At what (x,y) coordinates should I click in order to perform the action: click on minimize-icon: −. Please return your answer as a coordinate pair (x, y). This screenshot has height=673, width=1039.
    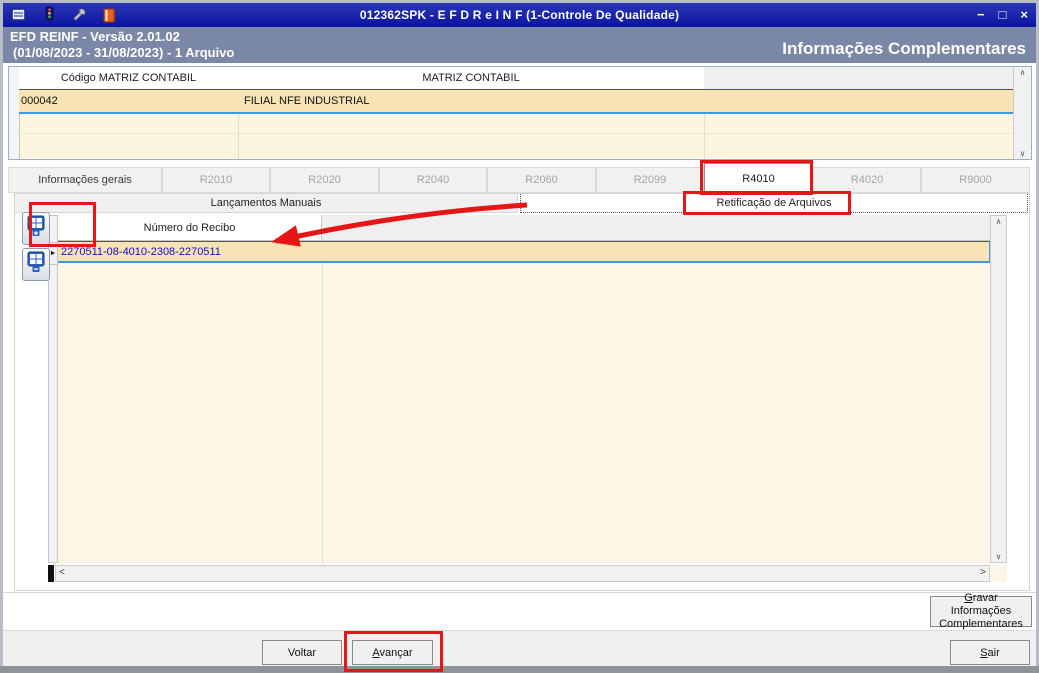
    Looking at the image, I should click on (981, 15).